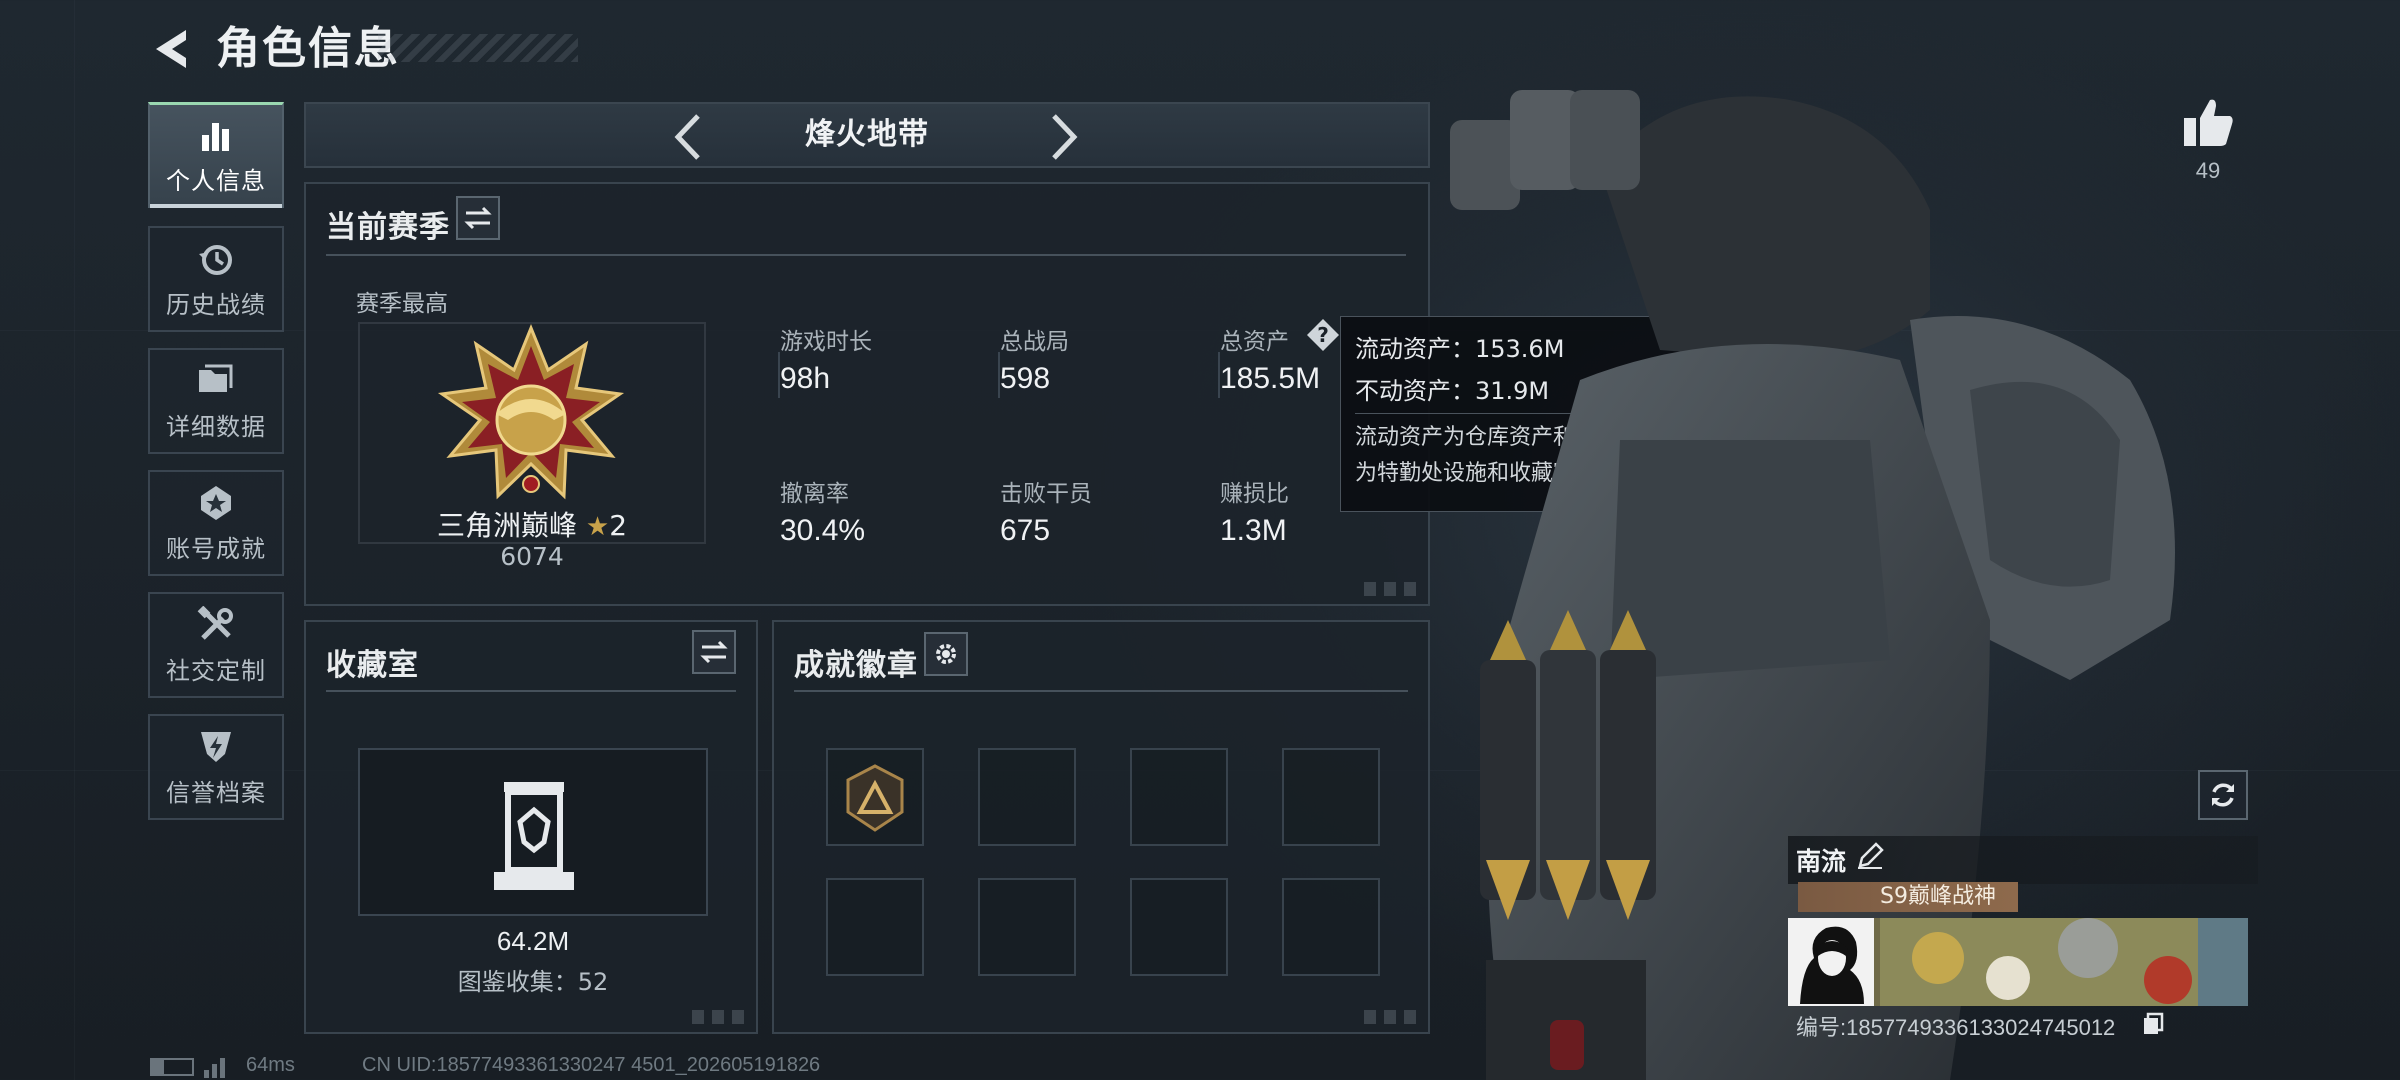 The image size is (2400, 1080). What do you see at coordinates (533, 941) in the screenshot?
I see `collection-value: 64.2M` at bounding box center [533, 941].